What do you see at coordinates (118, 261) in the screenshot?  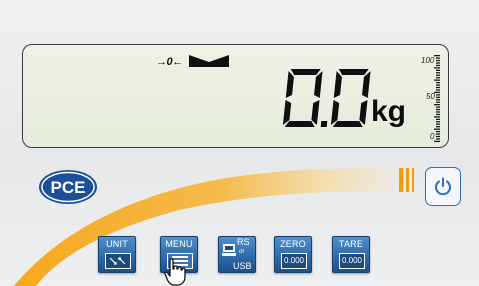 I see `unit-switch-icon` at bounding box center [118, 261].